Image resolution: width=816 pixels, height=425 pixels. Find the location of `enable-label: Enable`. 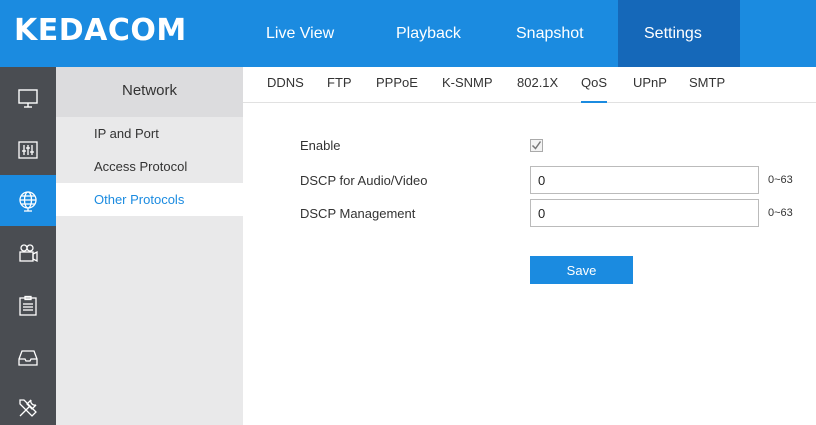

enable-label: Enable is located at coordinates (320, 145).